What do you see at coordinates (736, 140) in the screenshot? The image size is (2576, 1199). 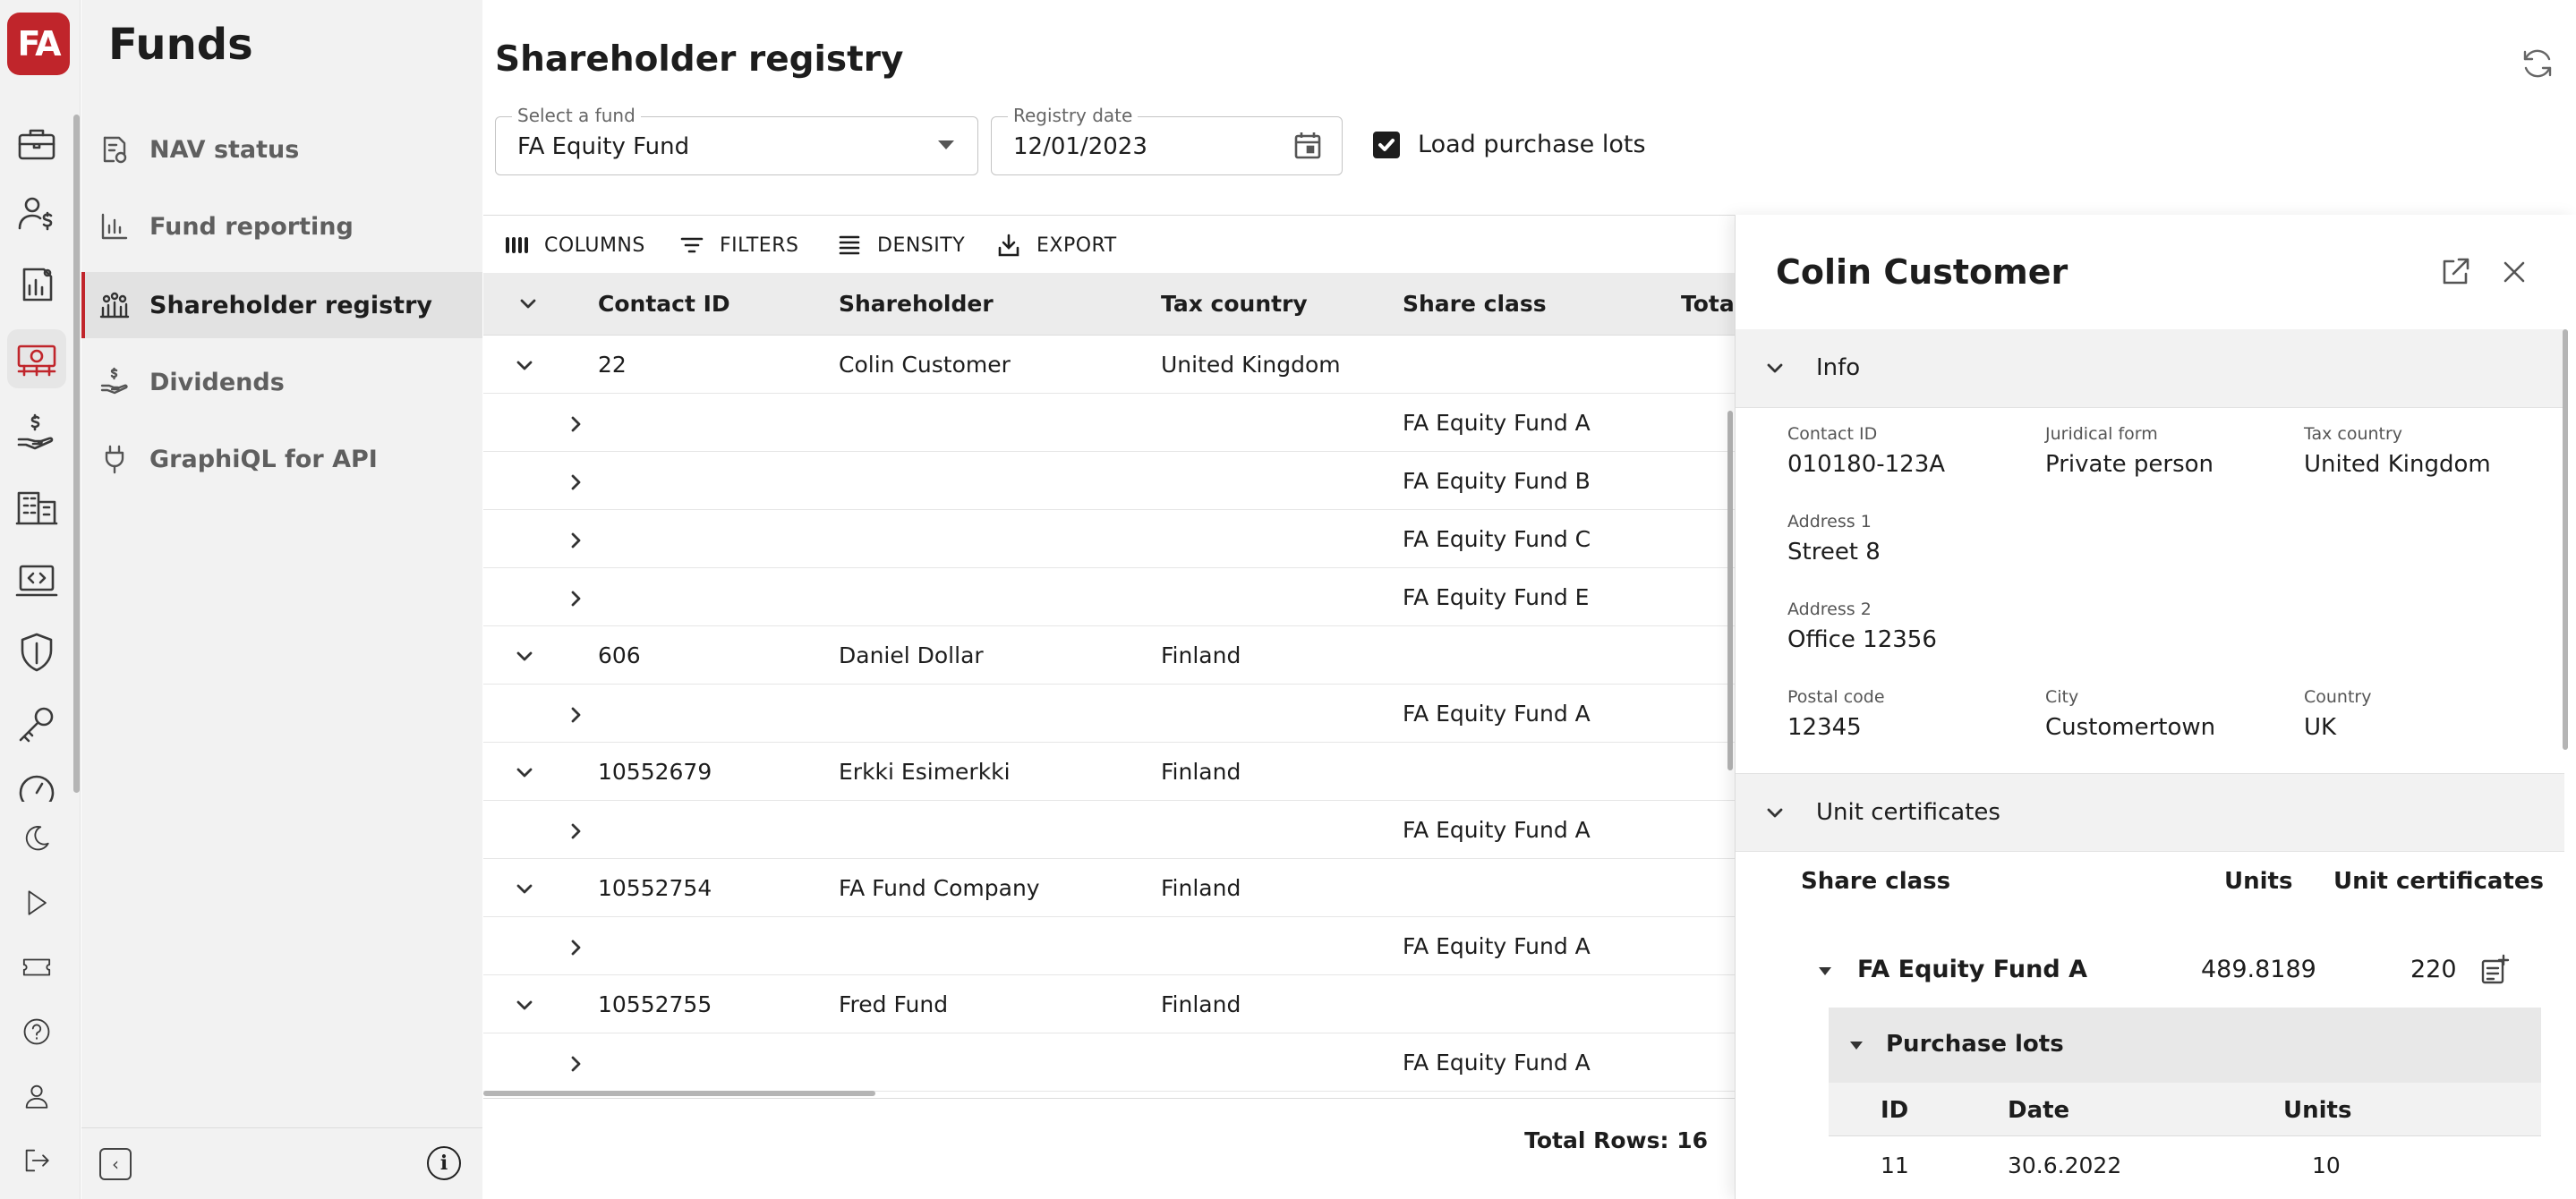 I see `fund-select: Select a fund FA Equity Fund` at bounding box center [736, 140].